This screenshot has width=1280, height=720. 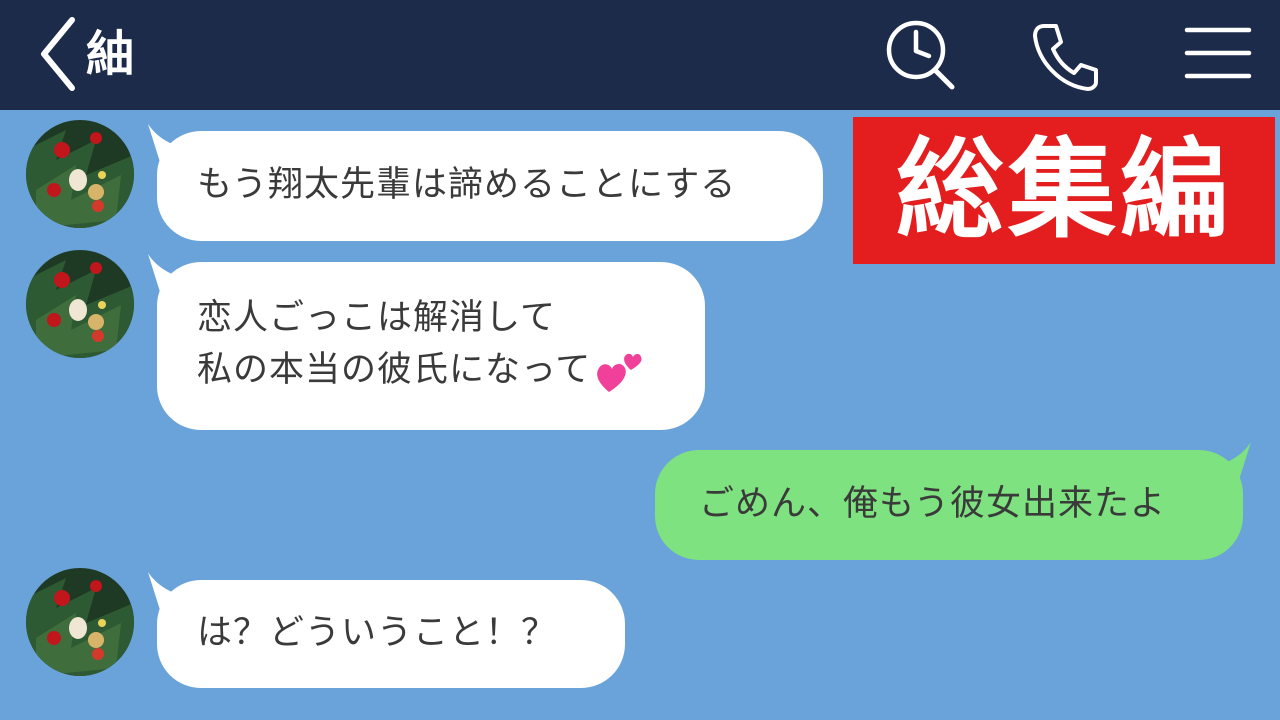 I want to click on message-bubble-incoming: 恋人ごっこは解消して 私の本当の彼氏になって, so click(x=431, y=346).